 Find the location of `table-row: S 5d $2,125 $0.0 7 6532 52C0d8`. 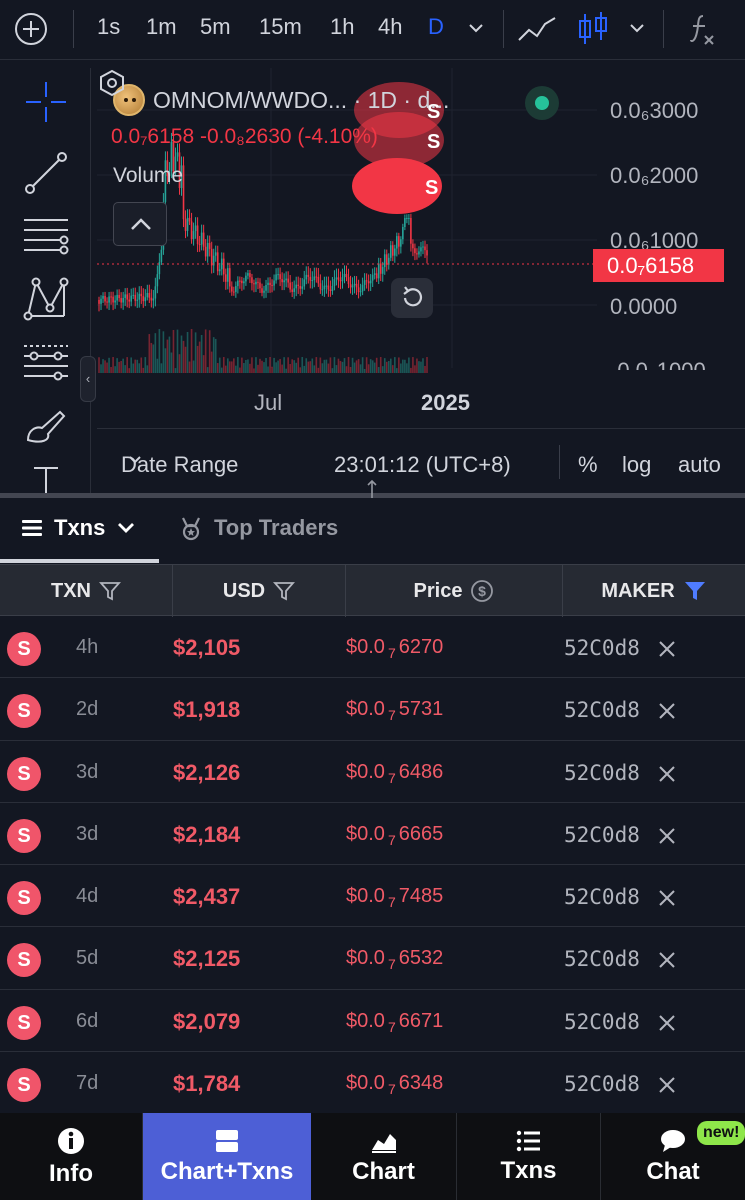

table-row: S 5d $2,125 $0.0 7 6532 52C0d8 is located at coordinates (372, 958).